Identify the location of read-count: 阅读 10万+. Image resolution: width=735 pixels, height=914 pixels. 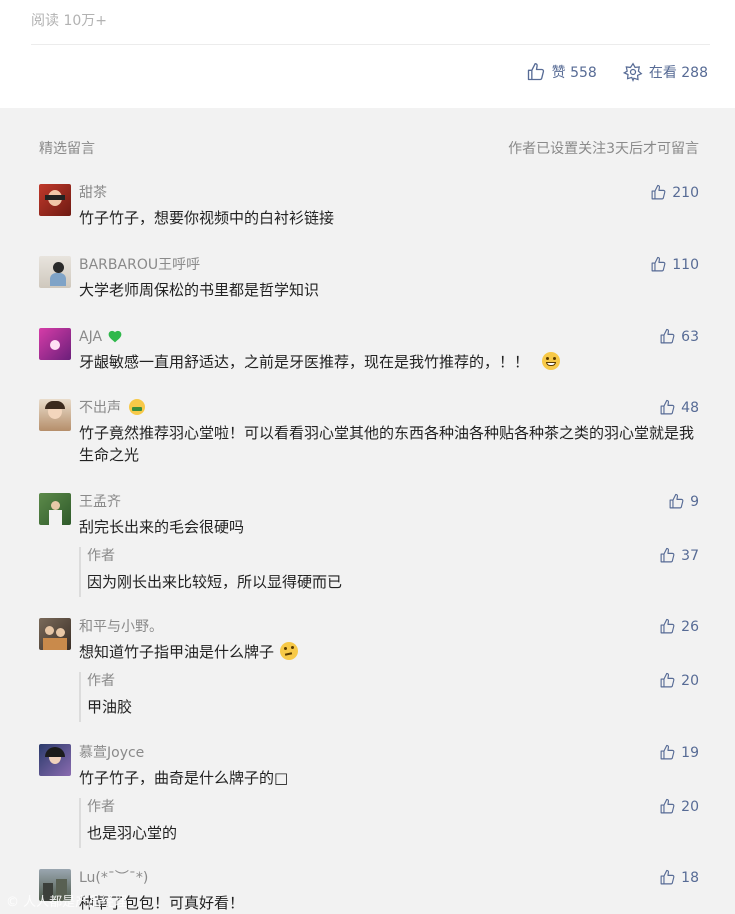
(69, 21).